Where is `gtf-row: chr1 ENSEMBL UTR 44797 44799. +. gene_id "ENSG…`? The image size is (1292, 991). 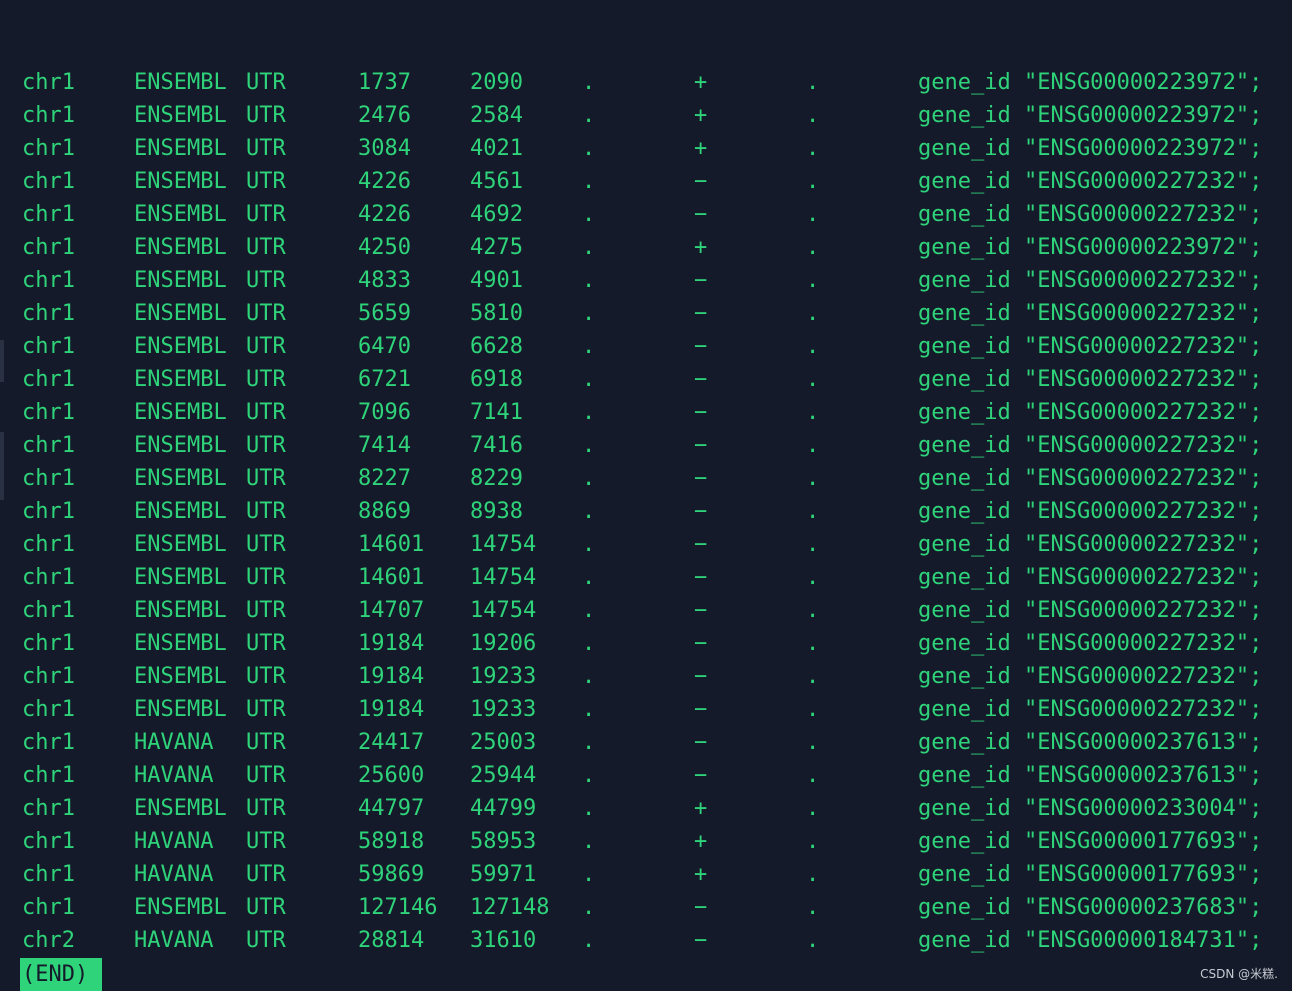
gtf-row: chr1 ENSEMBL UTR 44797 44799. +. gene_id "ENSG… is located at coordinates (657, 808).